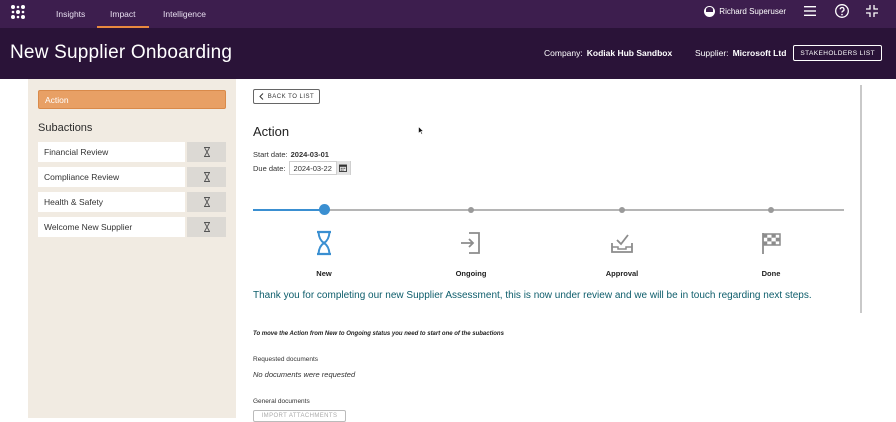 This screenshot has height=422, width=896. I want to click on help-icon, so click(842, 11).